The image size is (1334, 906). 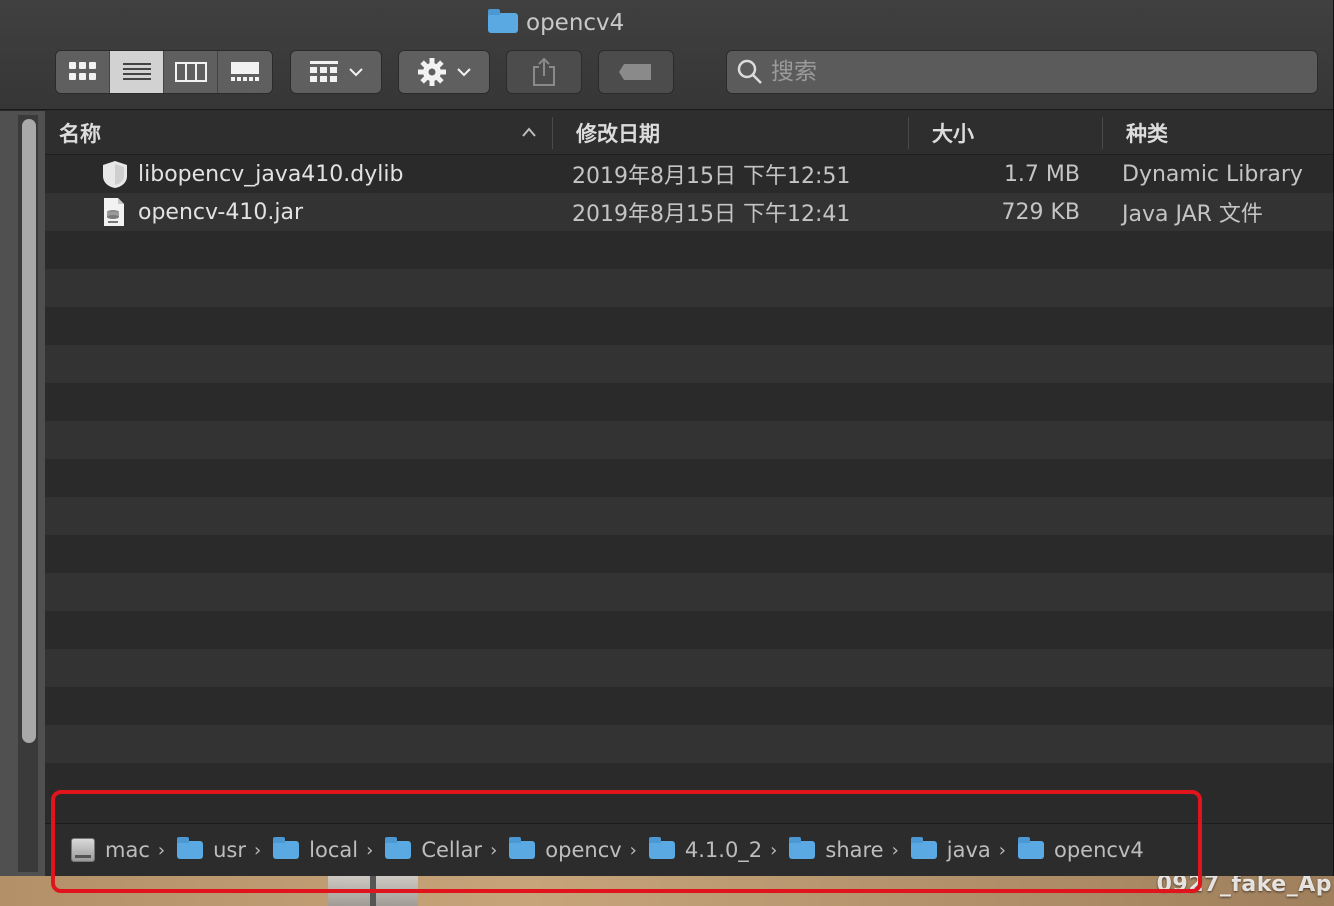 I want to click on path-item-opencv: opencv, so click(x=565, y=849).